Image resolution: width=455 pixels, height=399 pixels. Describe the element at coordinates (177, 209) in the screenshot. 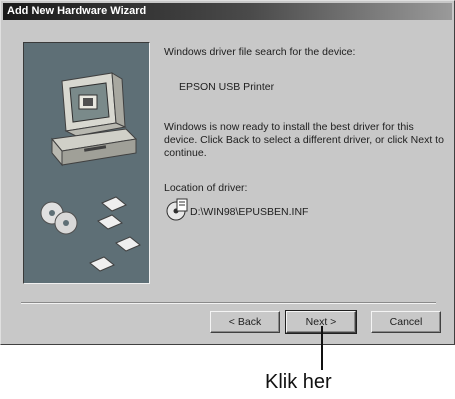

I see `driver-file-icon` at that location.